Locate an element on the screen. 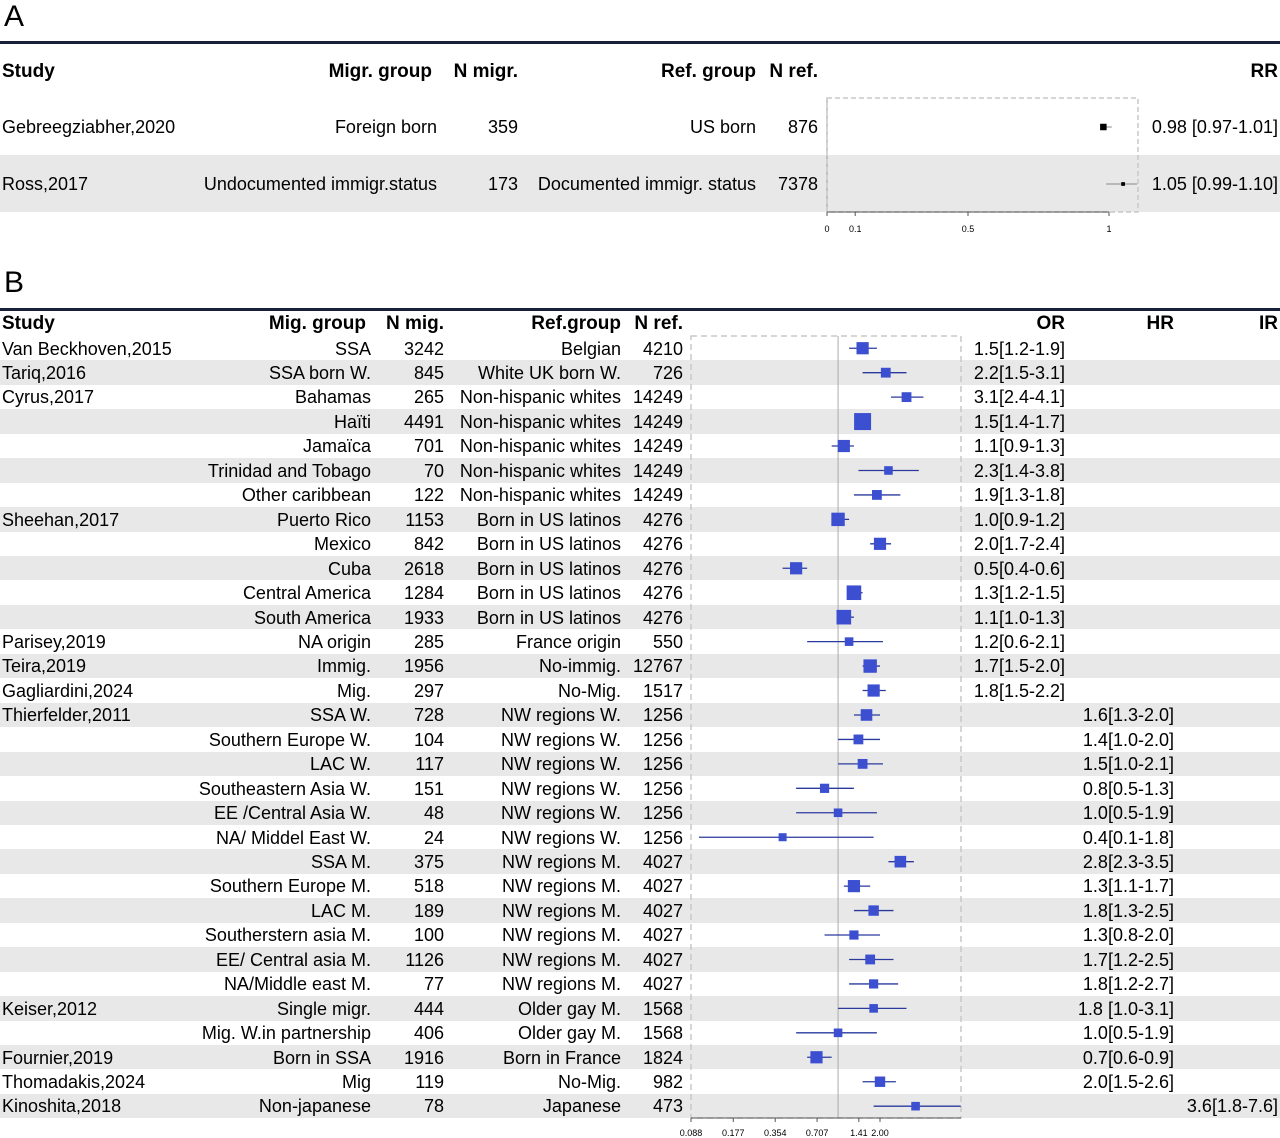  b-x-tick-label: 0.354 is located at coordinates (775, 1133).